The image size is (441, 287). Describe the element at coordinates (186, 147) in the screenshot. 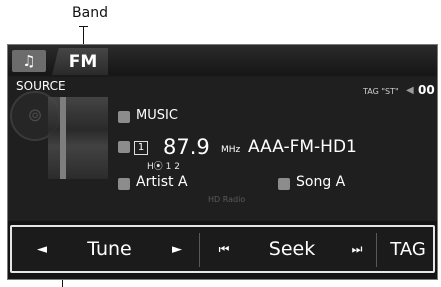

I see `frequency: 87.9` at that location.